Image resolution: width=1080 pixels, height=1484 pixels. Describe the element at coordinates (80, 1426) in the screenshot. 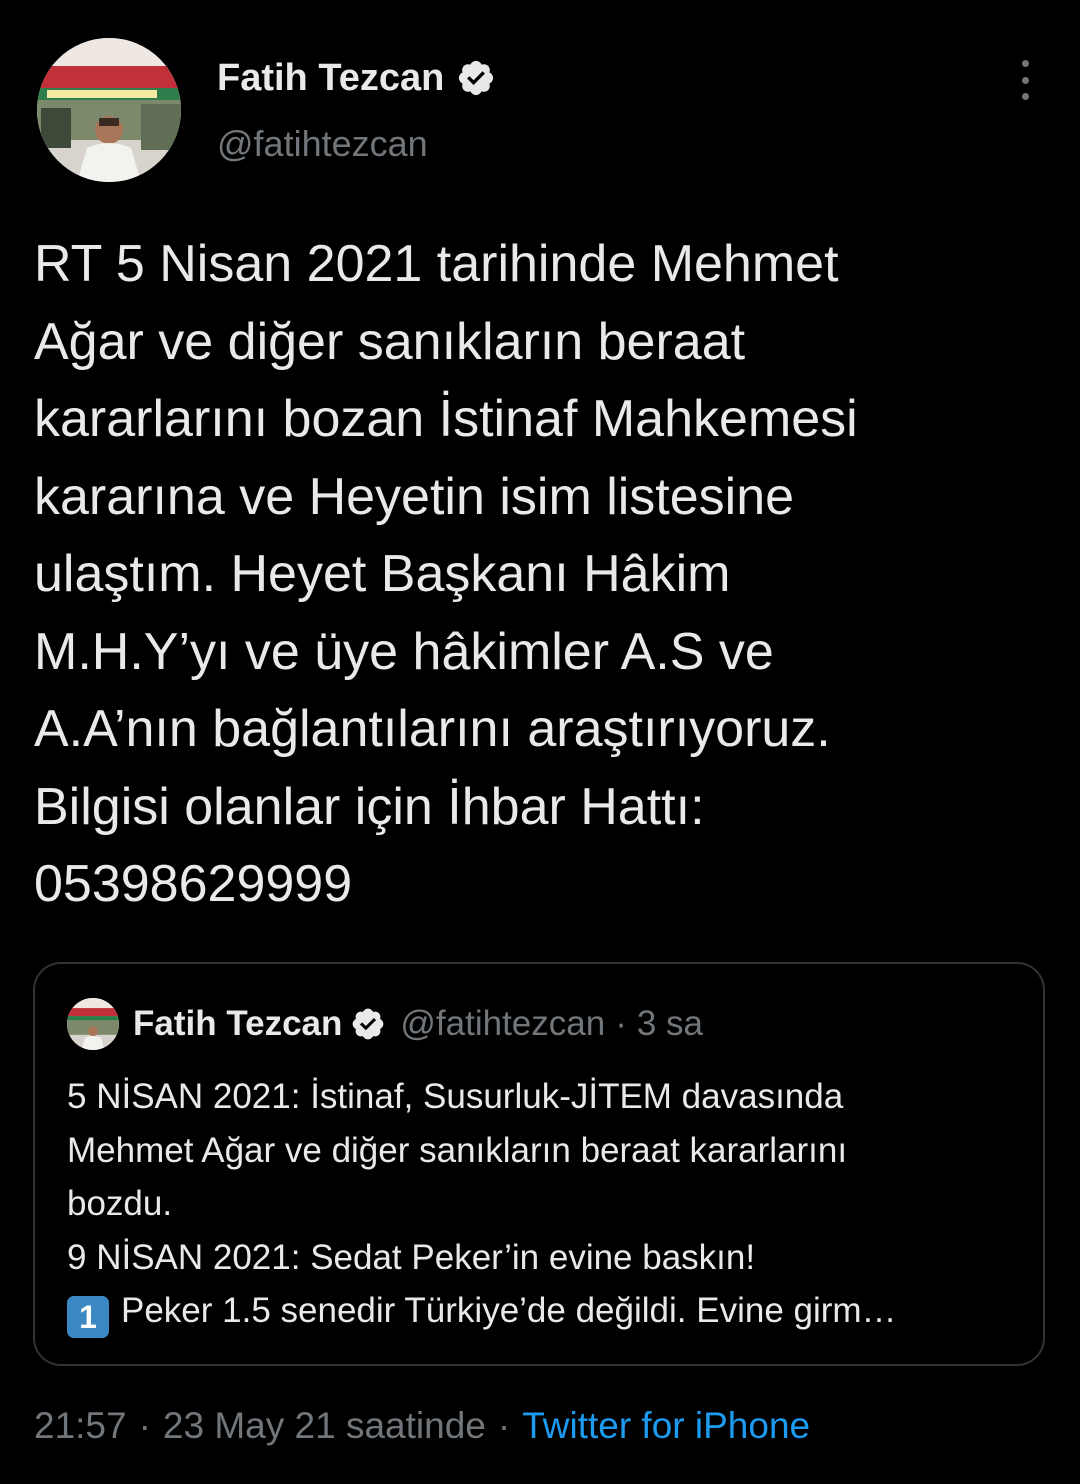

I see `tweet-time: 21:57` at that location.